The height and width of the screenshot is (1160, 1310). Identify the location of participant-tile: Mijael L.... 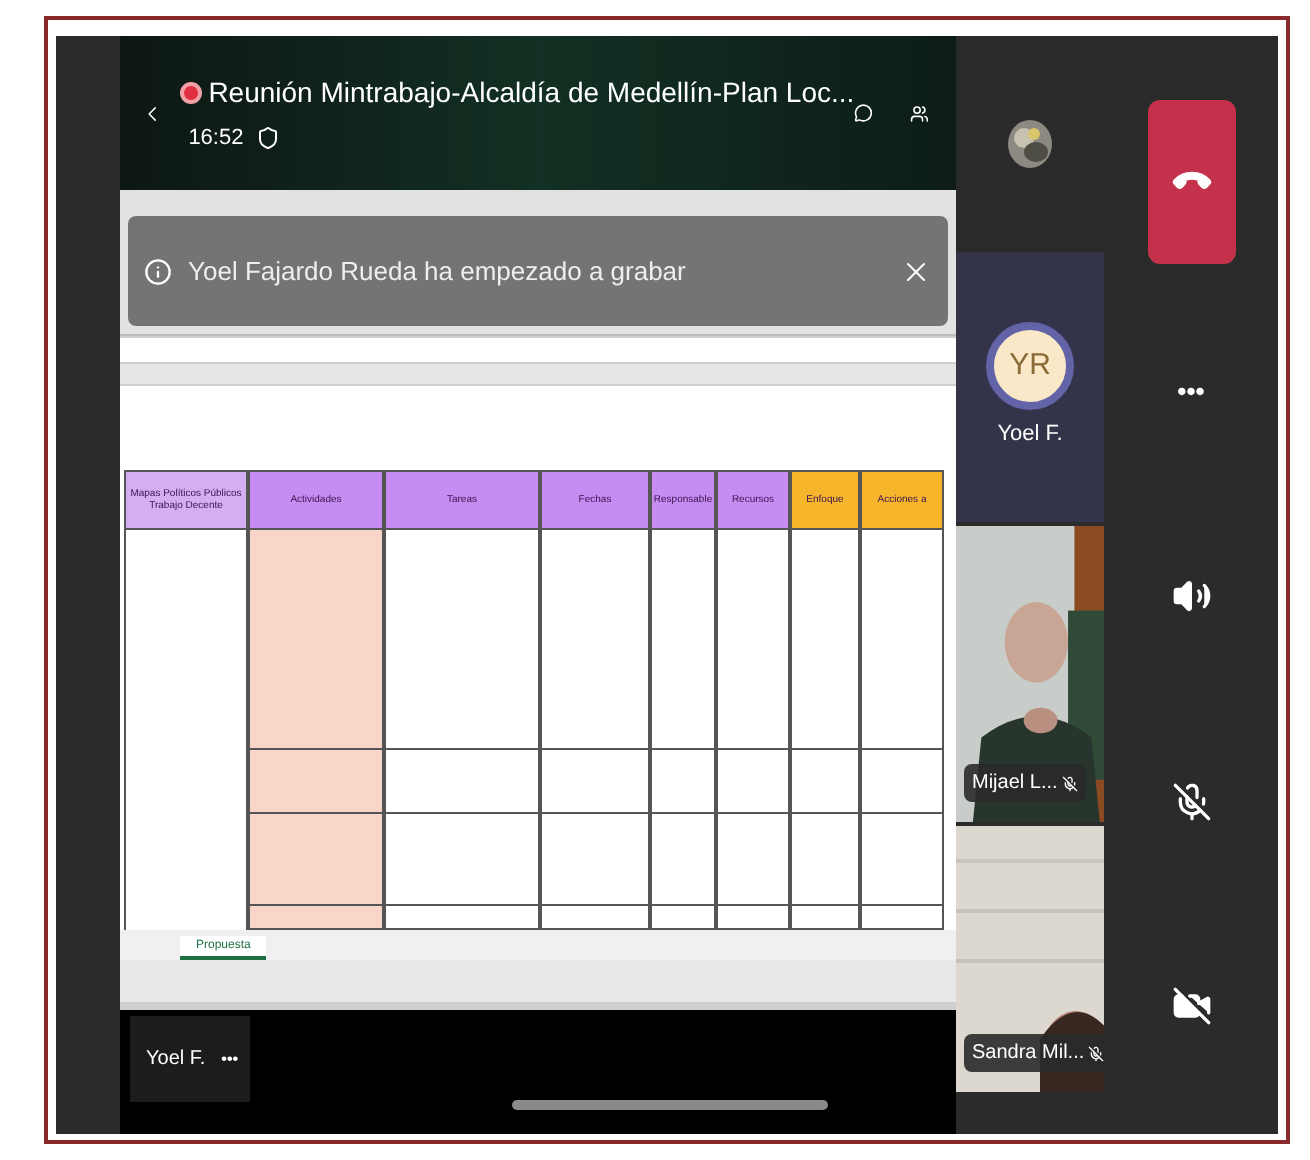
(1030, 674).